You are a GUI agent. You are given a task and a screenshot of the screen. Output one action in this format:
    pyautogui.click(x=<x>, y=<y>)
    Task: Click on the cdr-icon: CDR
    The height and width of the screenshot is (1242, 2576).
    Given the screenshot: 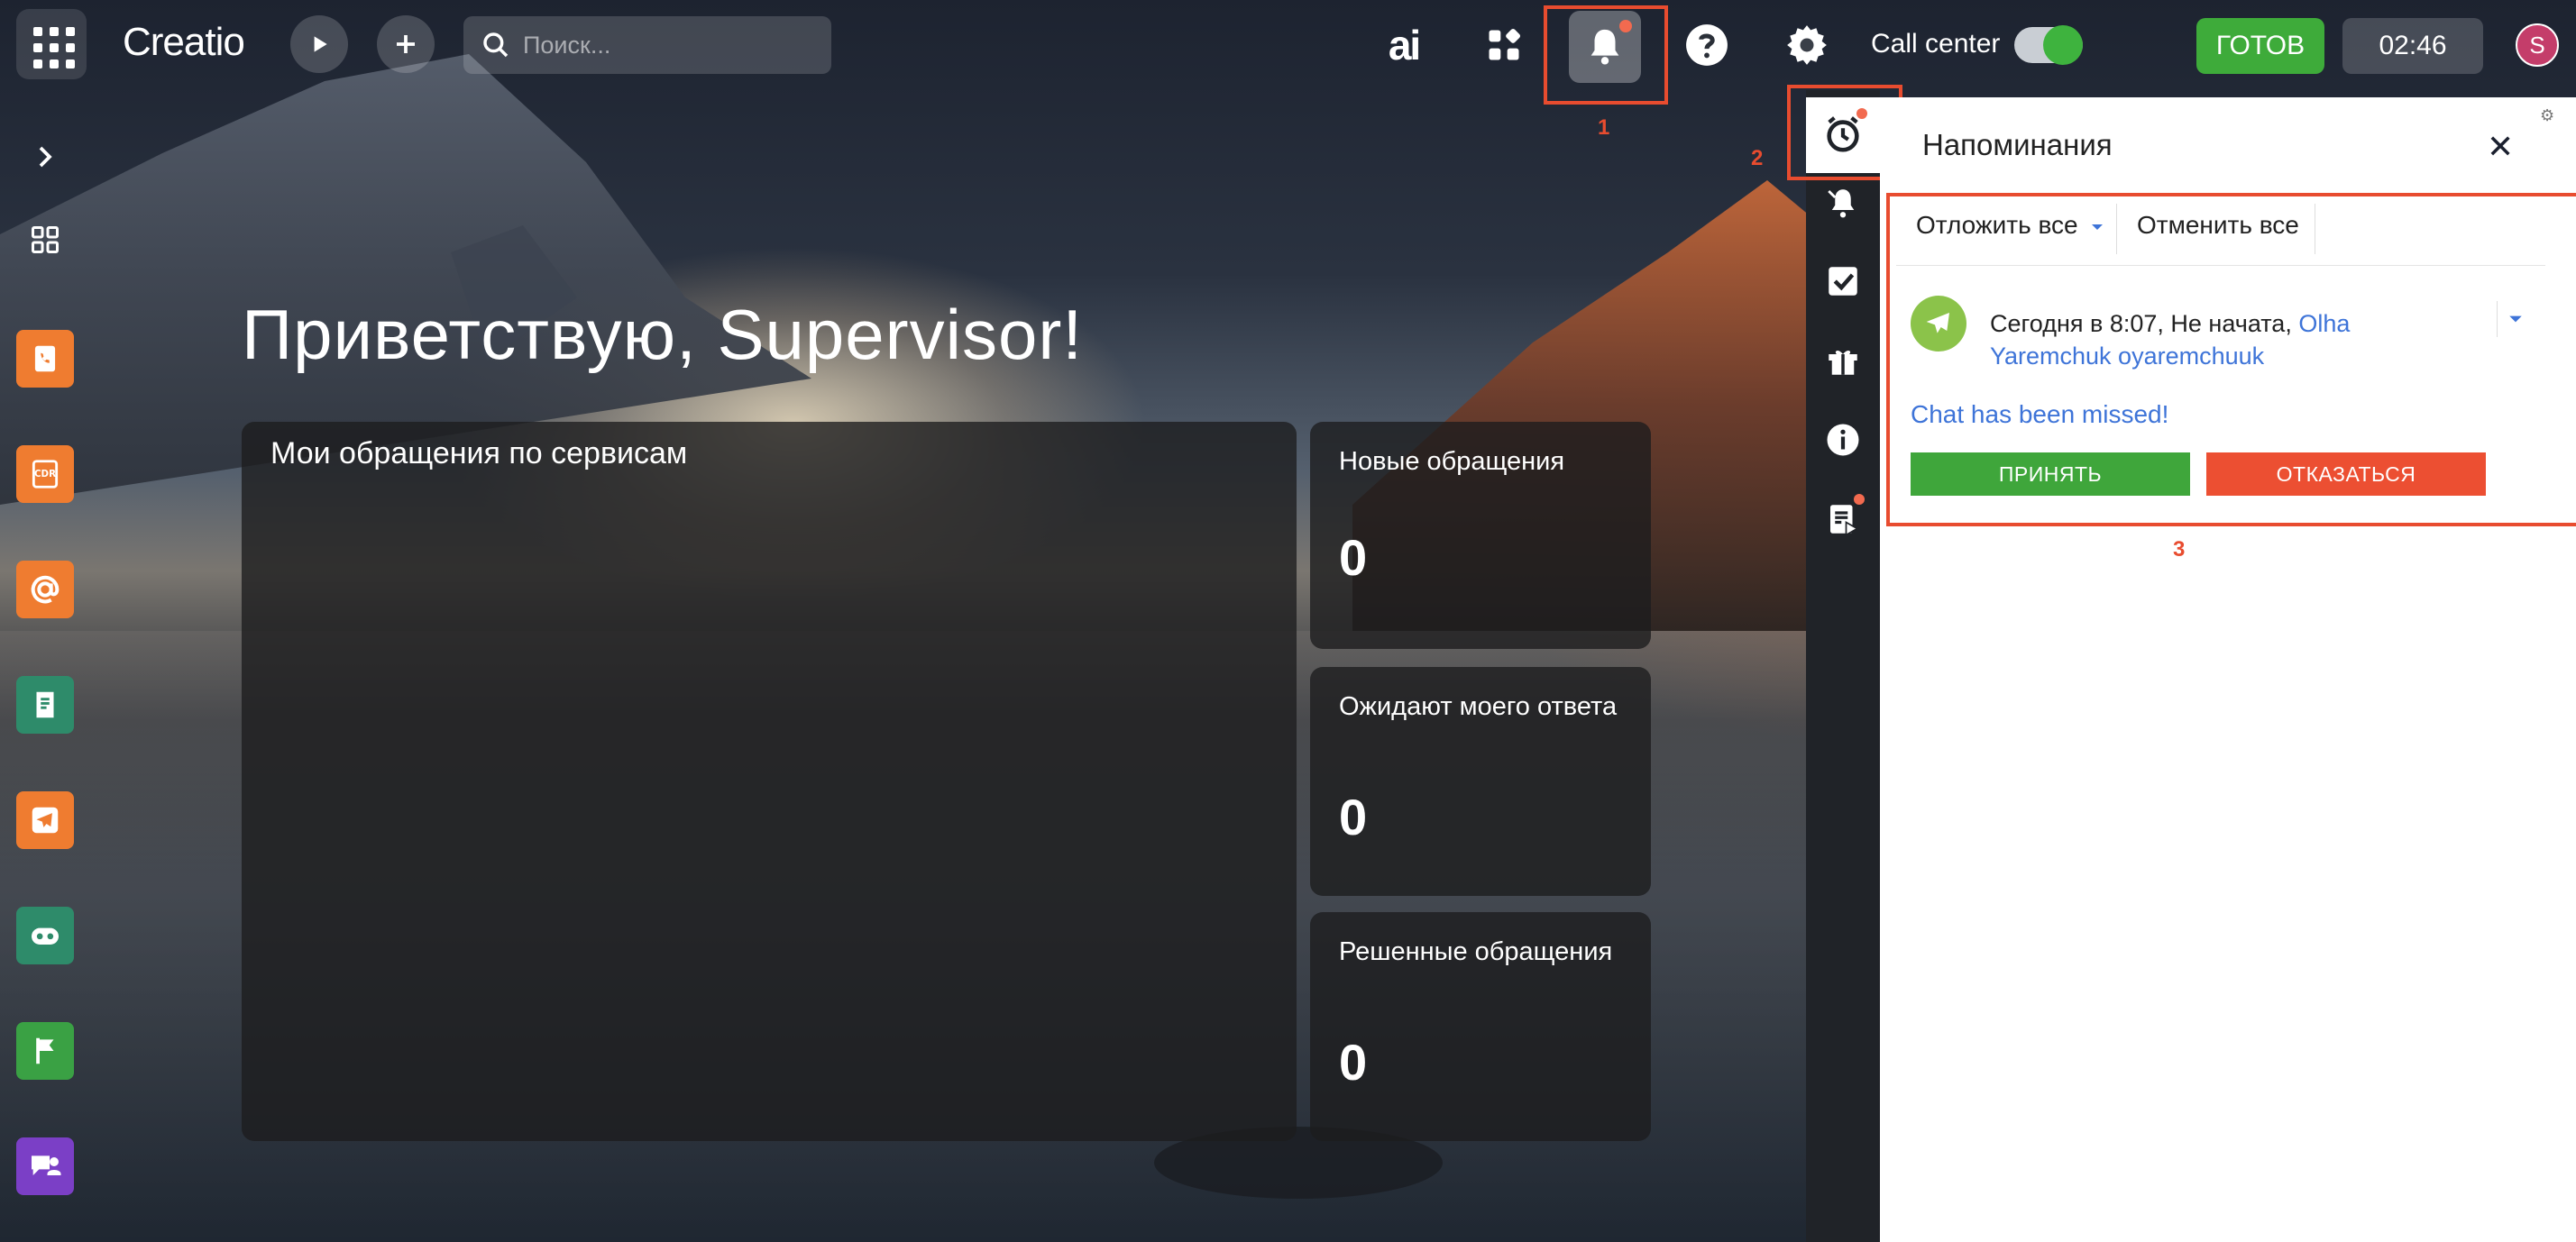 What is the action you would take?
    pyautogui.click(x=45, y=475)
    